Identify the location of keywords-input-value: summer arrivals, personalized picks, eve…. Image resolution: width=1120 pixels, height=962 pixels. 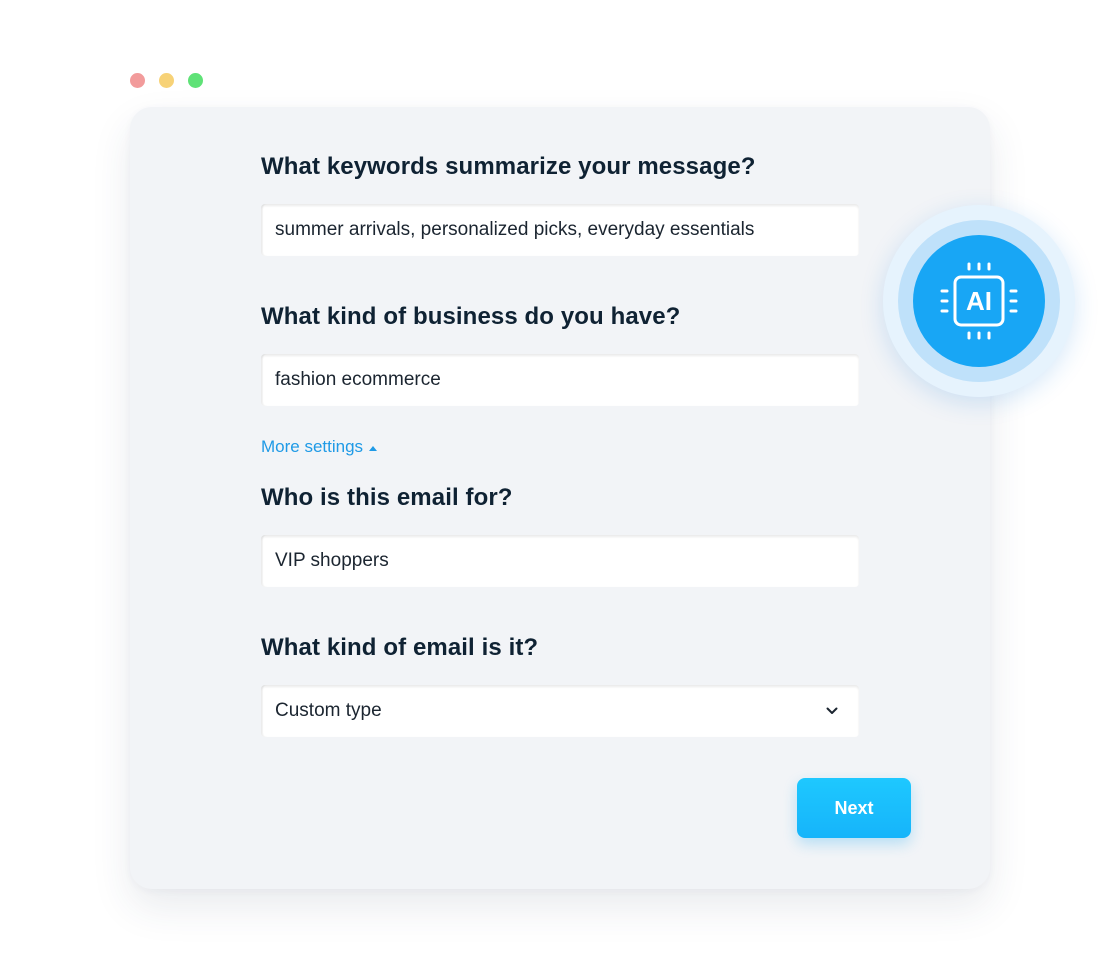
(515, 229).